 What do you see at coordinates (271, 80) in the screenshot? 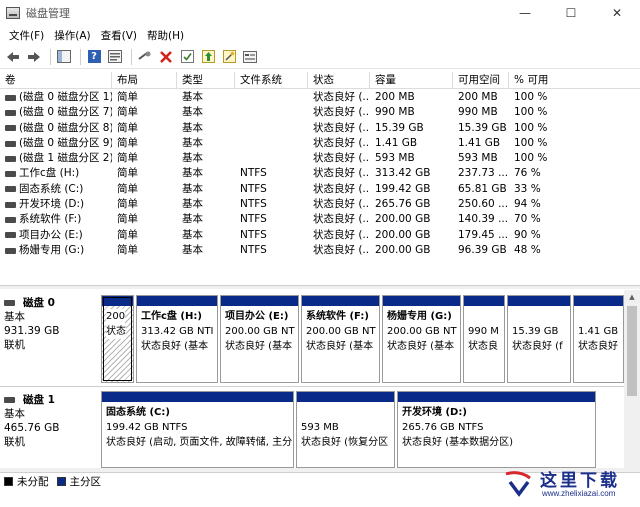
I see `column-header-filesystem: 文件系统` at bounding box center [271, 80].